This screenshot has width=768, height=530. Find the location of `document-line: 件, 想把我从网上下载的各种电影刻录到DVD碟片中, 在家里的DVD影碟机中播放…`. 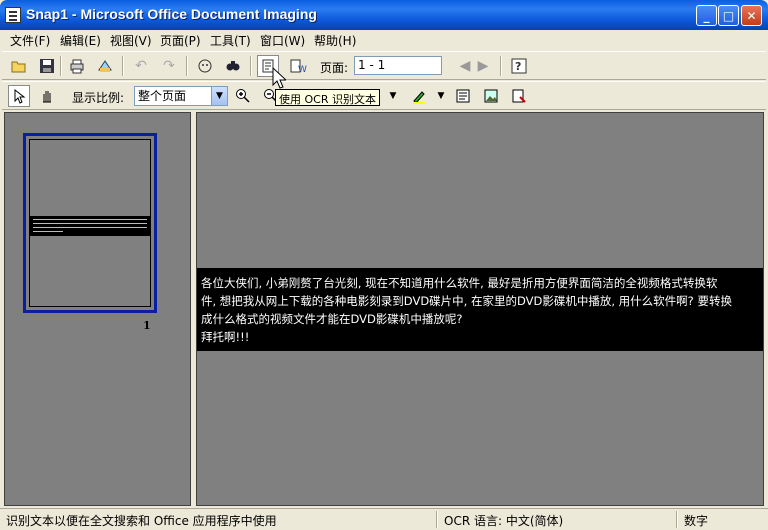

document-line: 件, 想把我从网上下载的各种电影刻录到DVD碟片中, 在家里的DVD影碟机中播放… is located at coordinates (466, 301).